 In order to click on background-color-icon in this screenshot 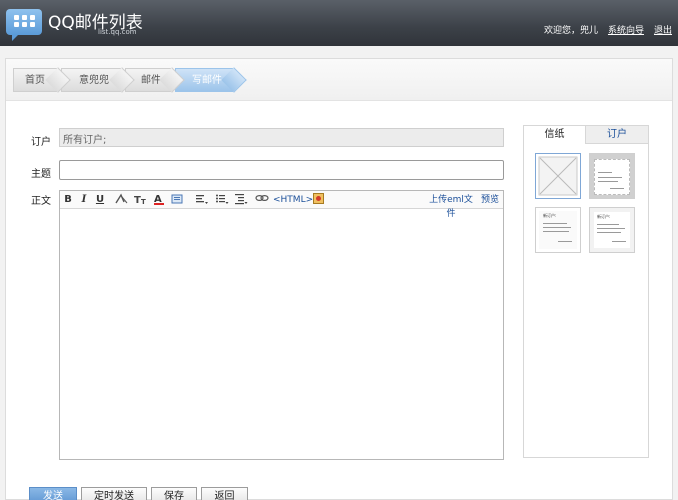, I will do `click(177, 200)`.